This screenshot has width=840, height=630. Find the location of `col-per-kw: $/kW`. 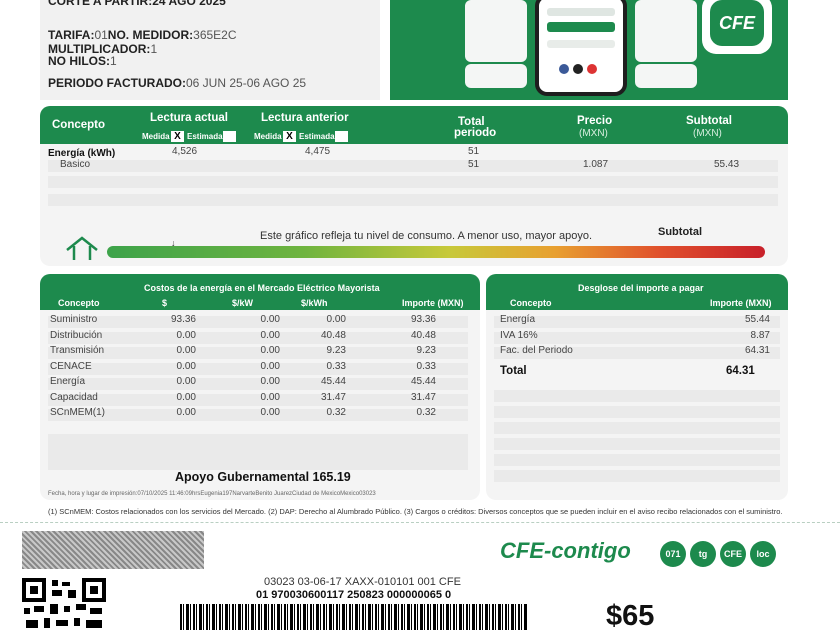

col-per-kw: $/kW is located at coordinates (243, 303).